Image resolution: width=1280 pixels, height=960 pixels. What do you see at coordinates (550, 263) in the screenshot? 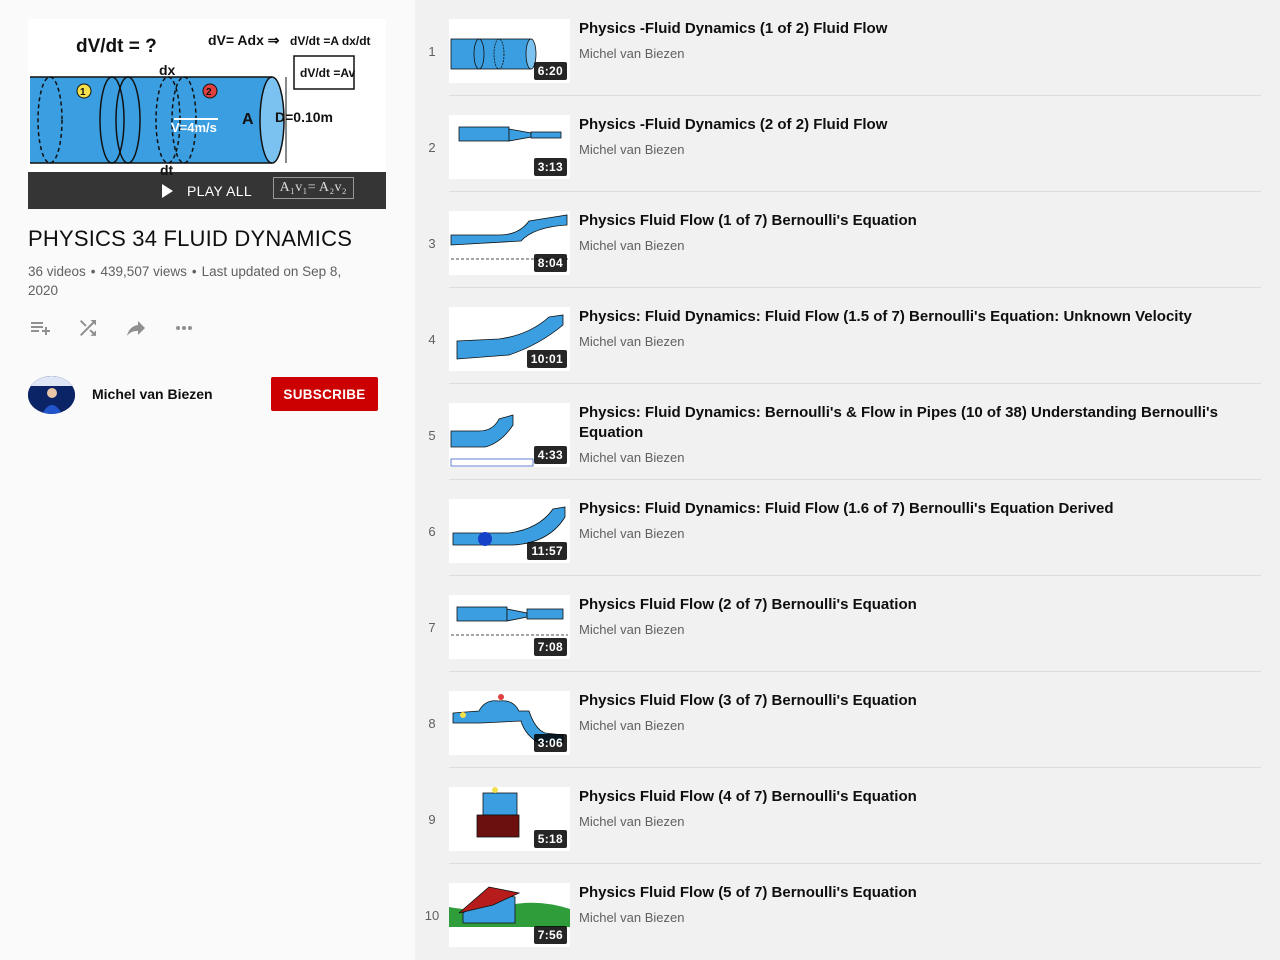
I see `video-duration: 8:04` at bounding box center [550, 263].